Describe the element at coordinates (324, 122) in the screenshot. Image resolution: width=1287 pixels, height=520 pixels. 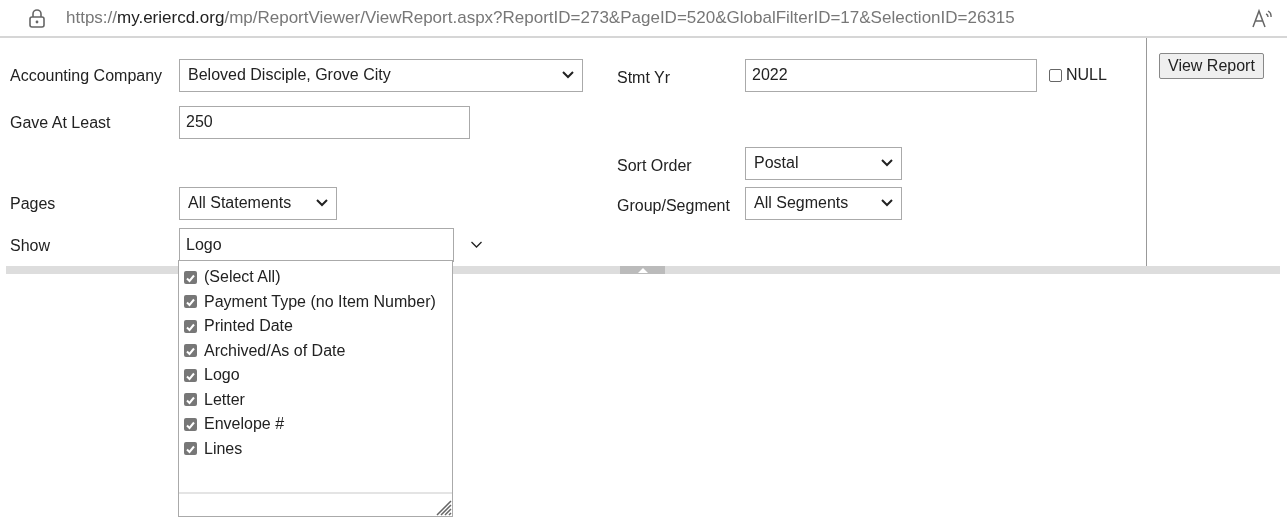
I see `text-field: 250` at that location.